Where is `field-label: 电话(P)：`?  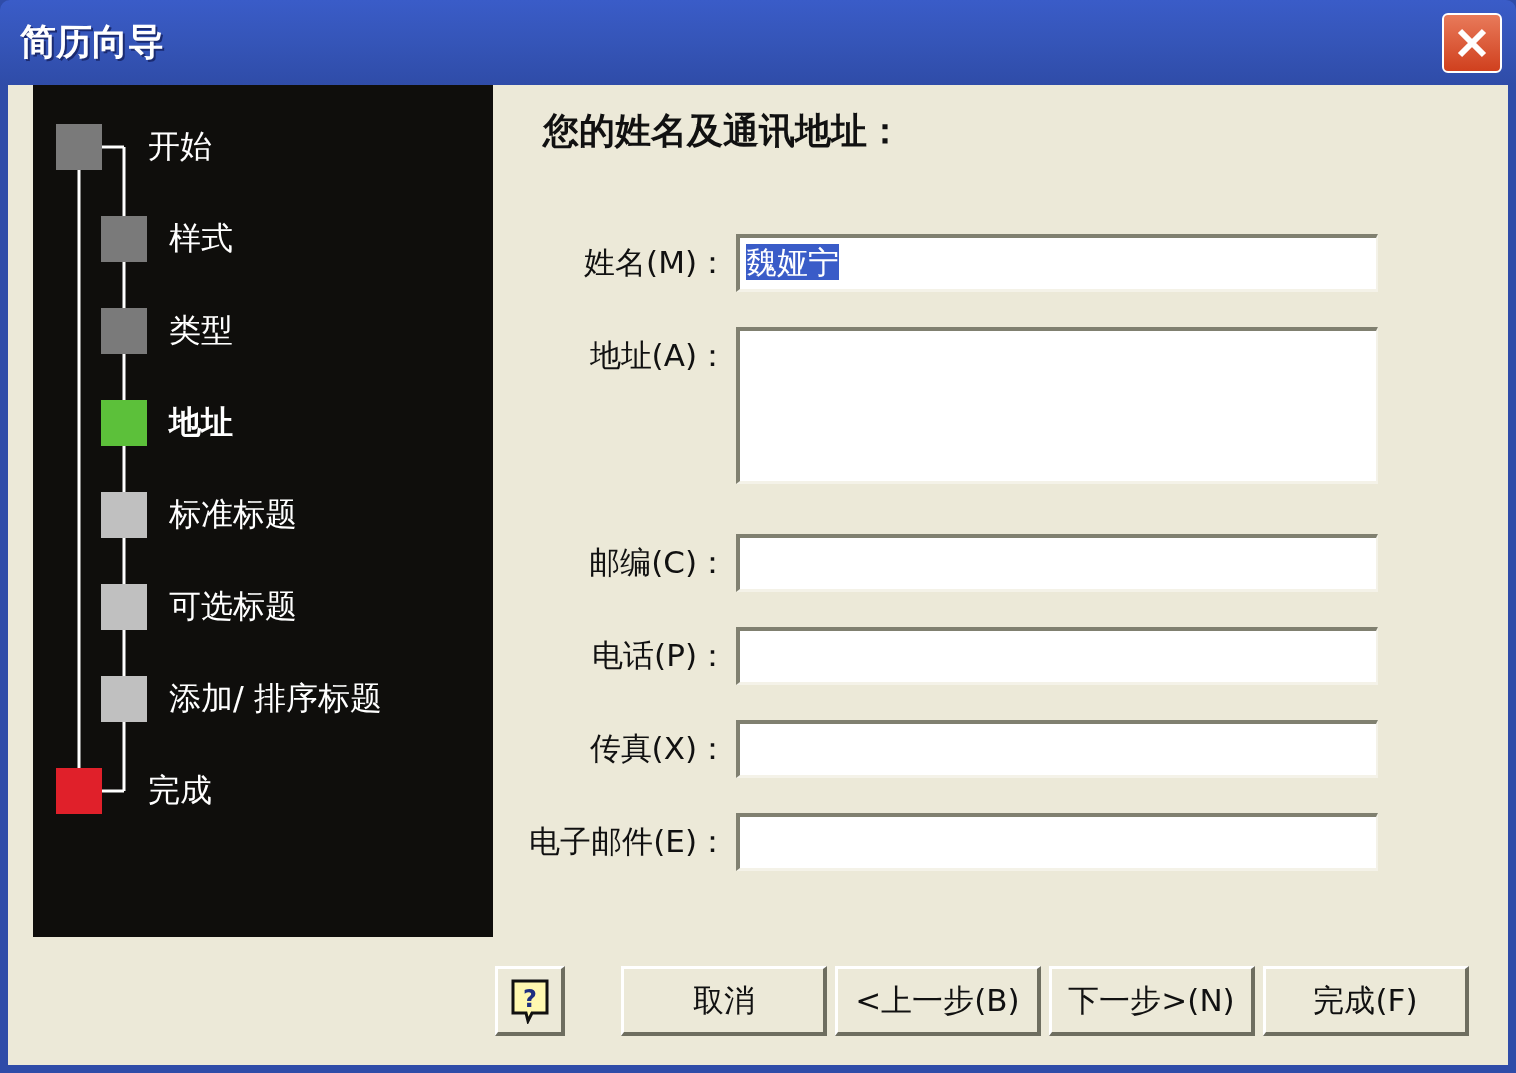 field-label: 电话(P)： is located at coordinates (659, 655).